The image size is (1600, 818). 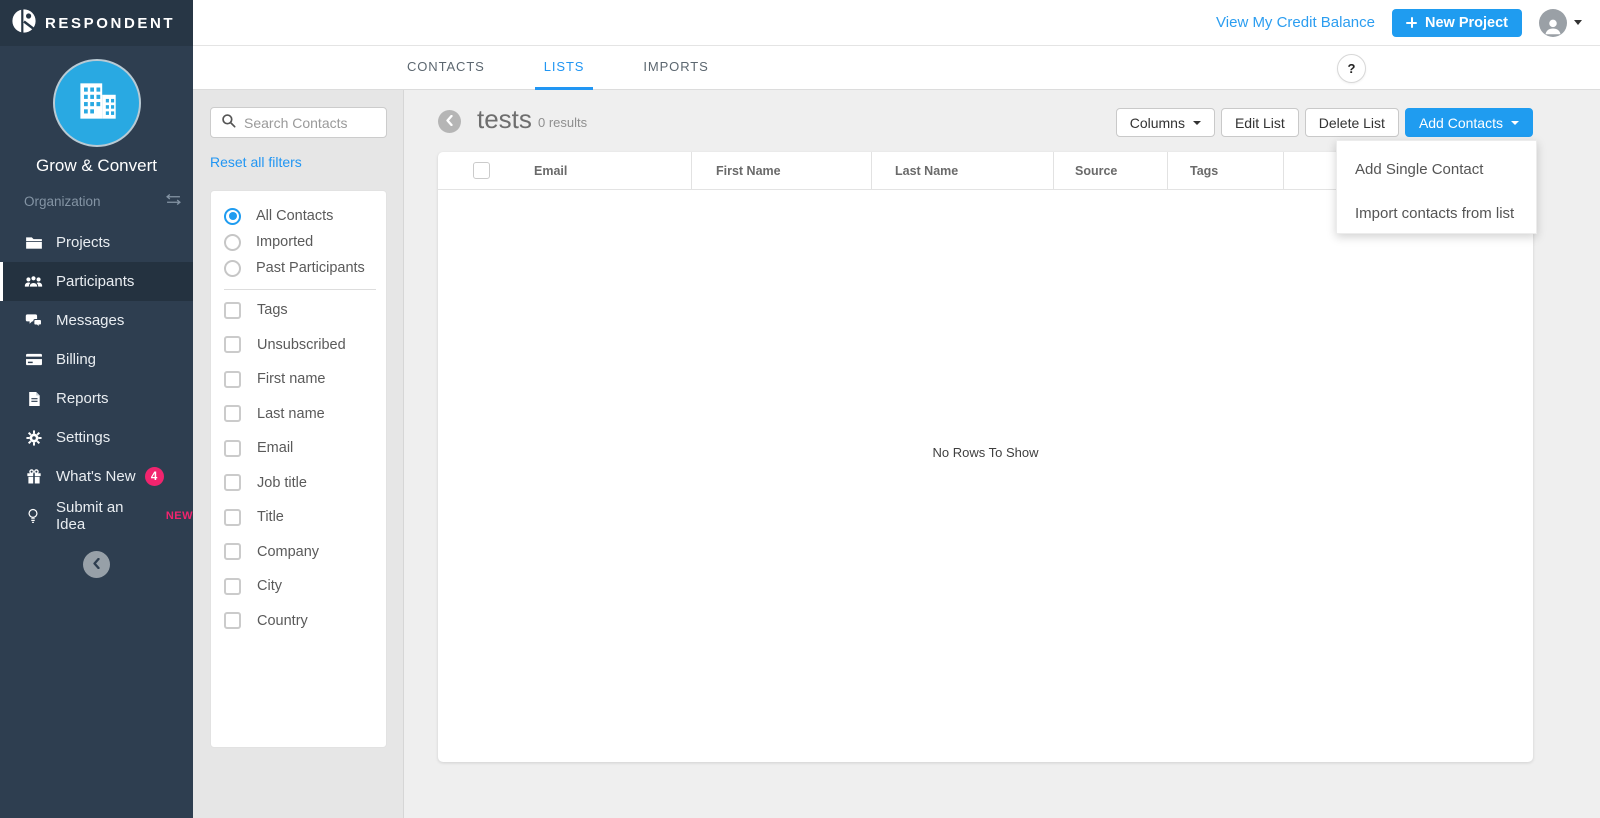 What do you see at coordinates (300, 552) in the screenshot?
I see `filter-checkbox-company: Company` at bounding box center [300, 552].